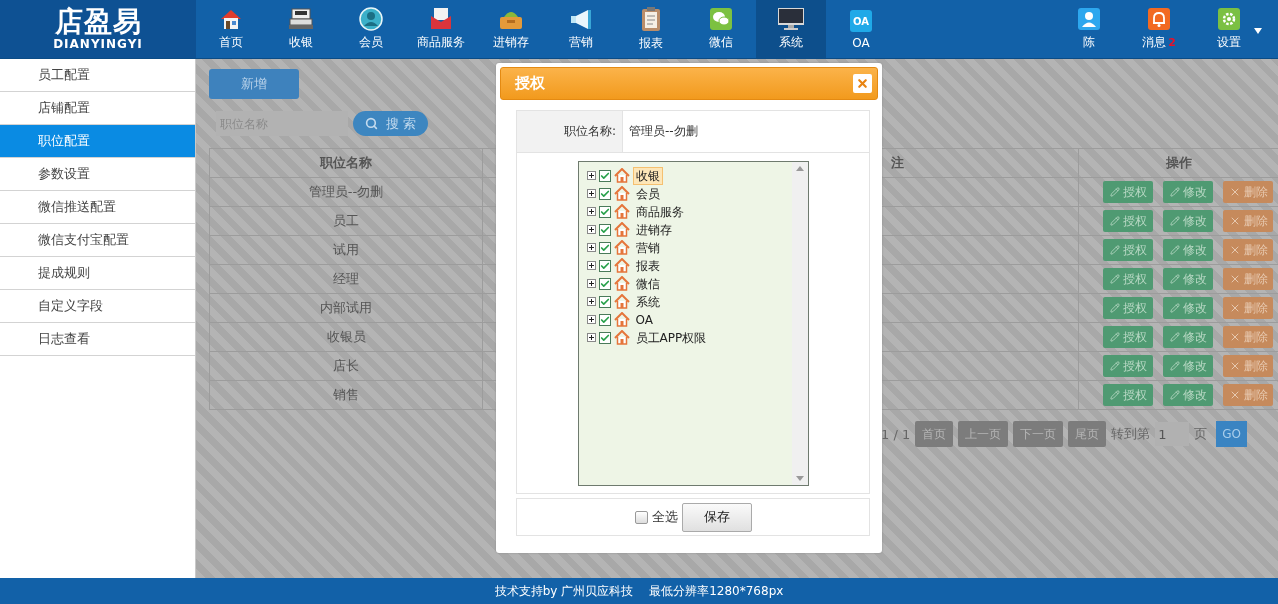  Describe the element at coordinates (1172, 434) in the screenshot. I see `page-input: 1` at that location.